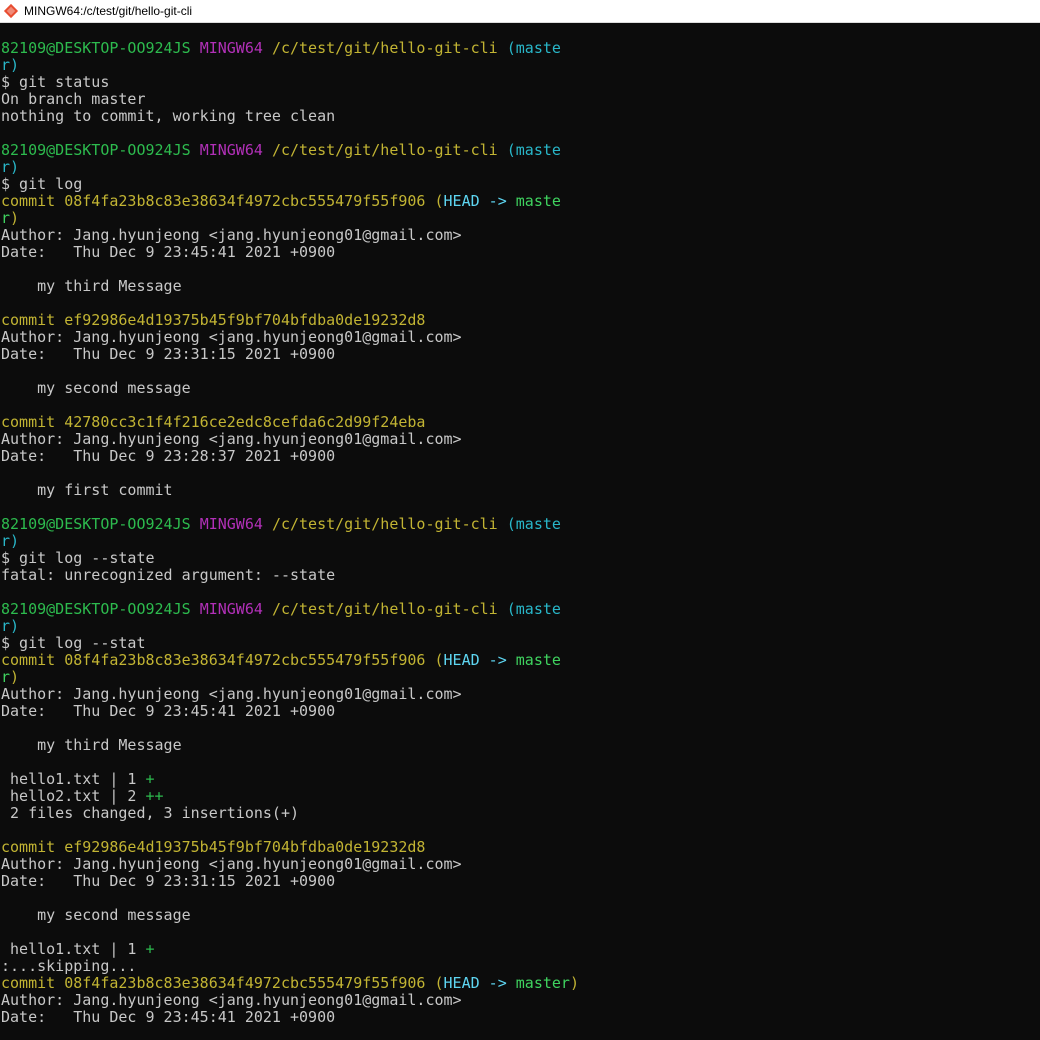 This screenshot has width=1040, height=1040. What do you see at coordinates (96, 915) in the screenshot?
I see `terminal-text: my second message` at bounding box center [96, 915].